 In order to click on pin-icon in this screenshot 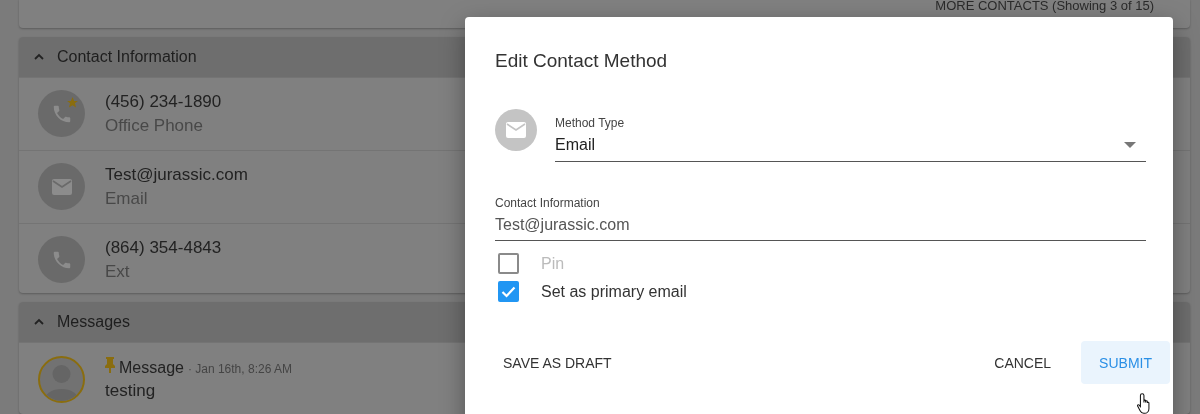, I will do `click(110, 365)`.